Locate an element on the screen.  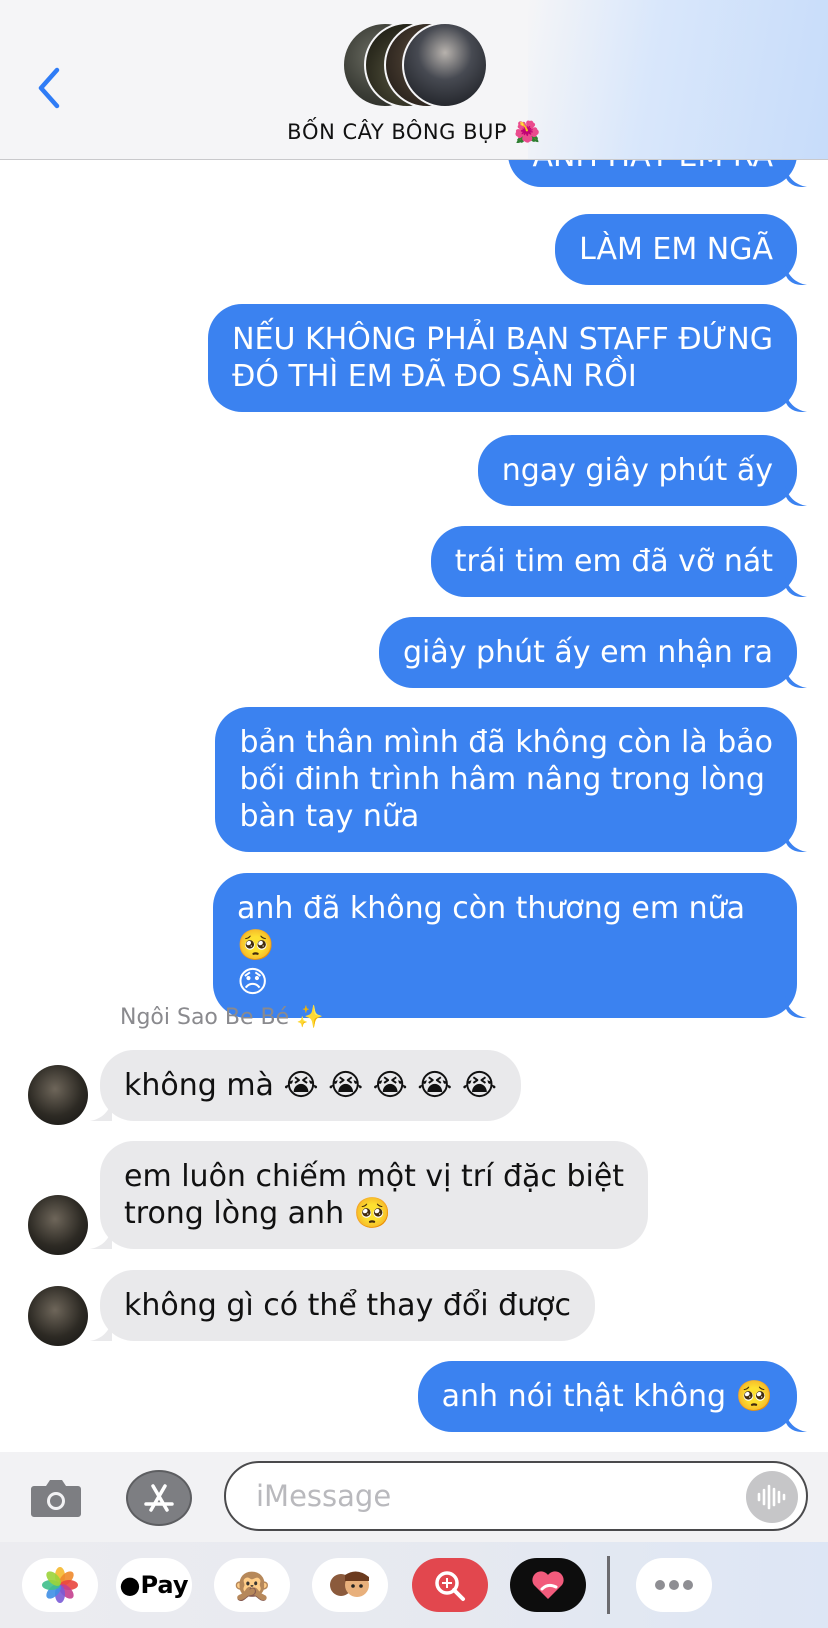
compose-bar: iMessage is located at coordinates (414, 1497).